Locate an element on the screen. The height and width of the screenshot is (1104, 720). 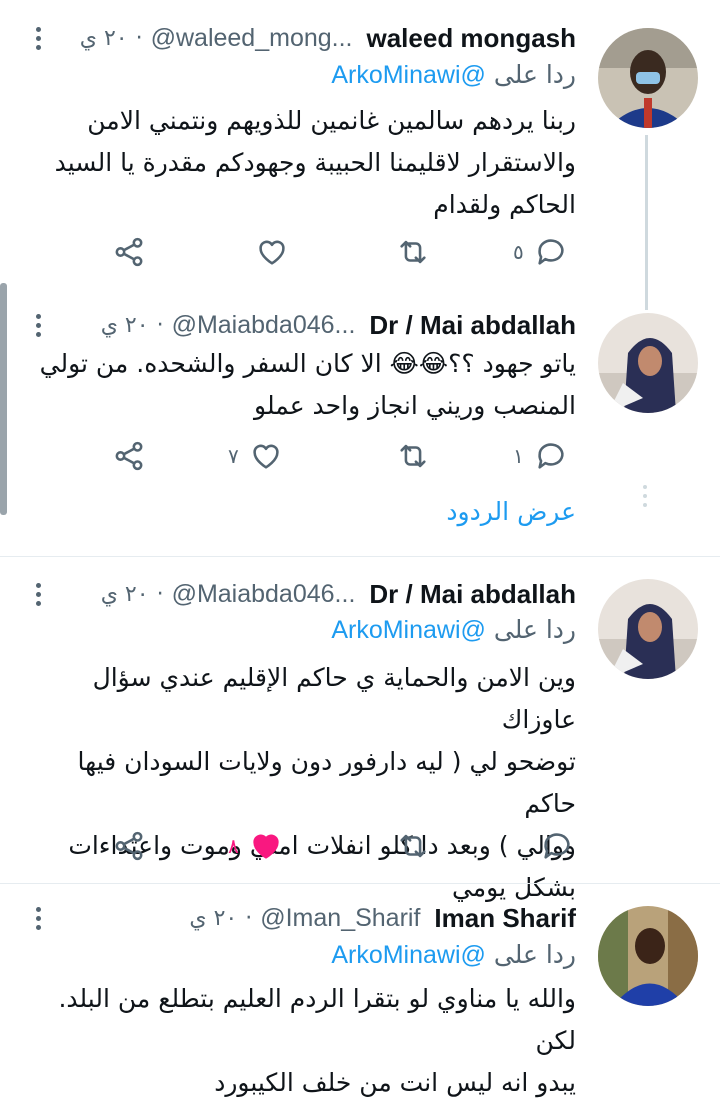
reply-button is located at coordinates (557, 846).